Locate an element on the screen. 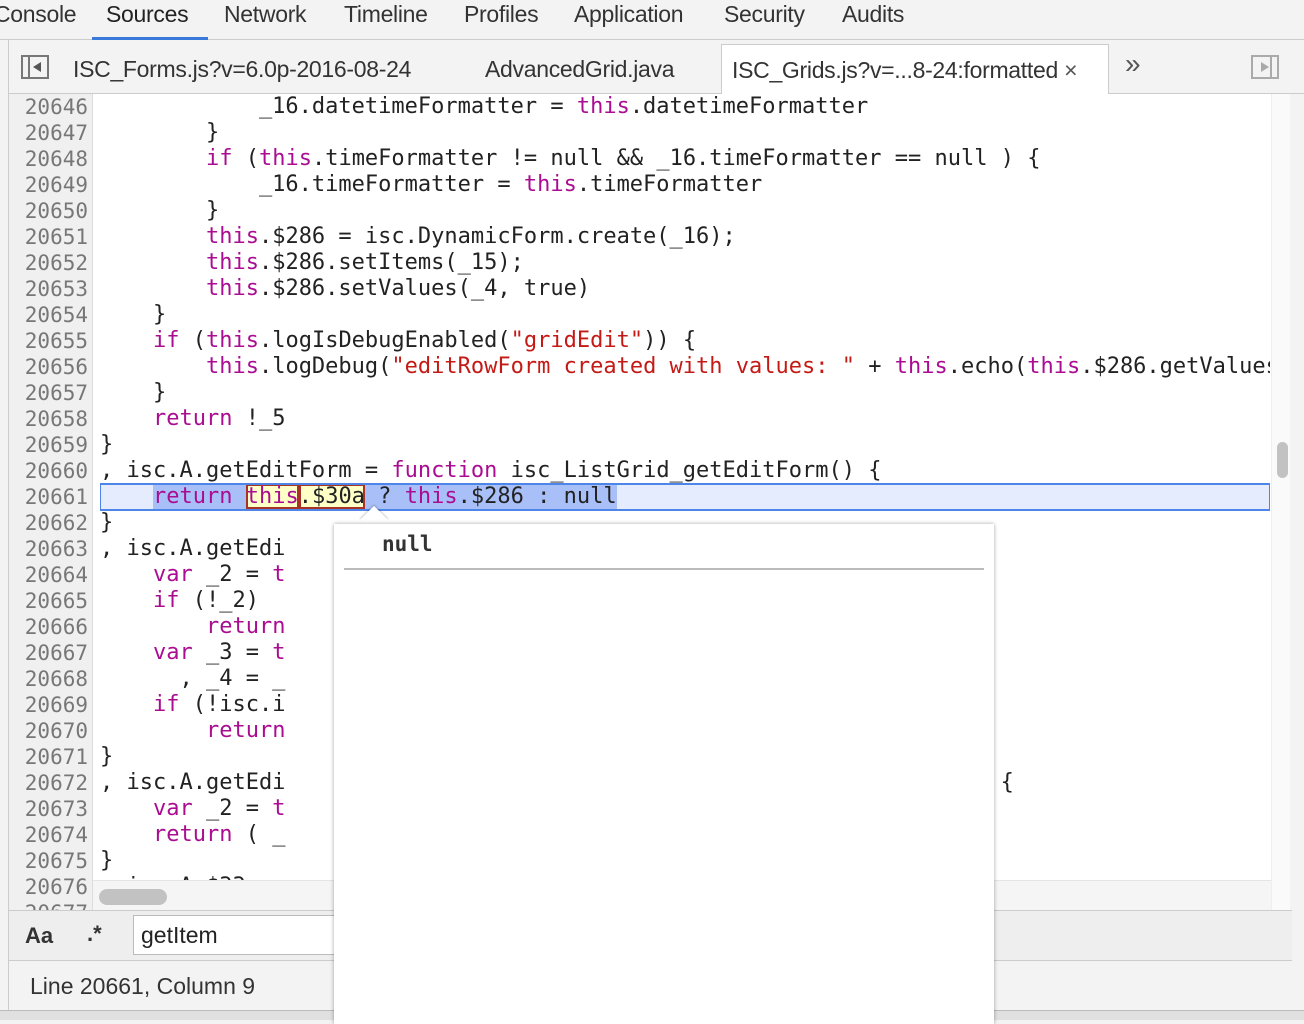 This screenshot has height=1024, width=1304. tab-sources: Sources is located at coordinates (150, 20).